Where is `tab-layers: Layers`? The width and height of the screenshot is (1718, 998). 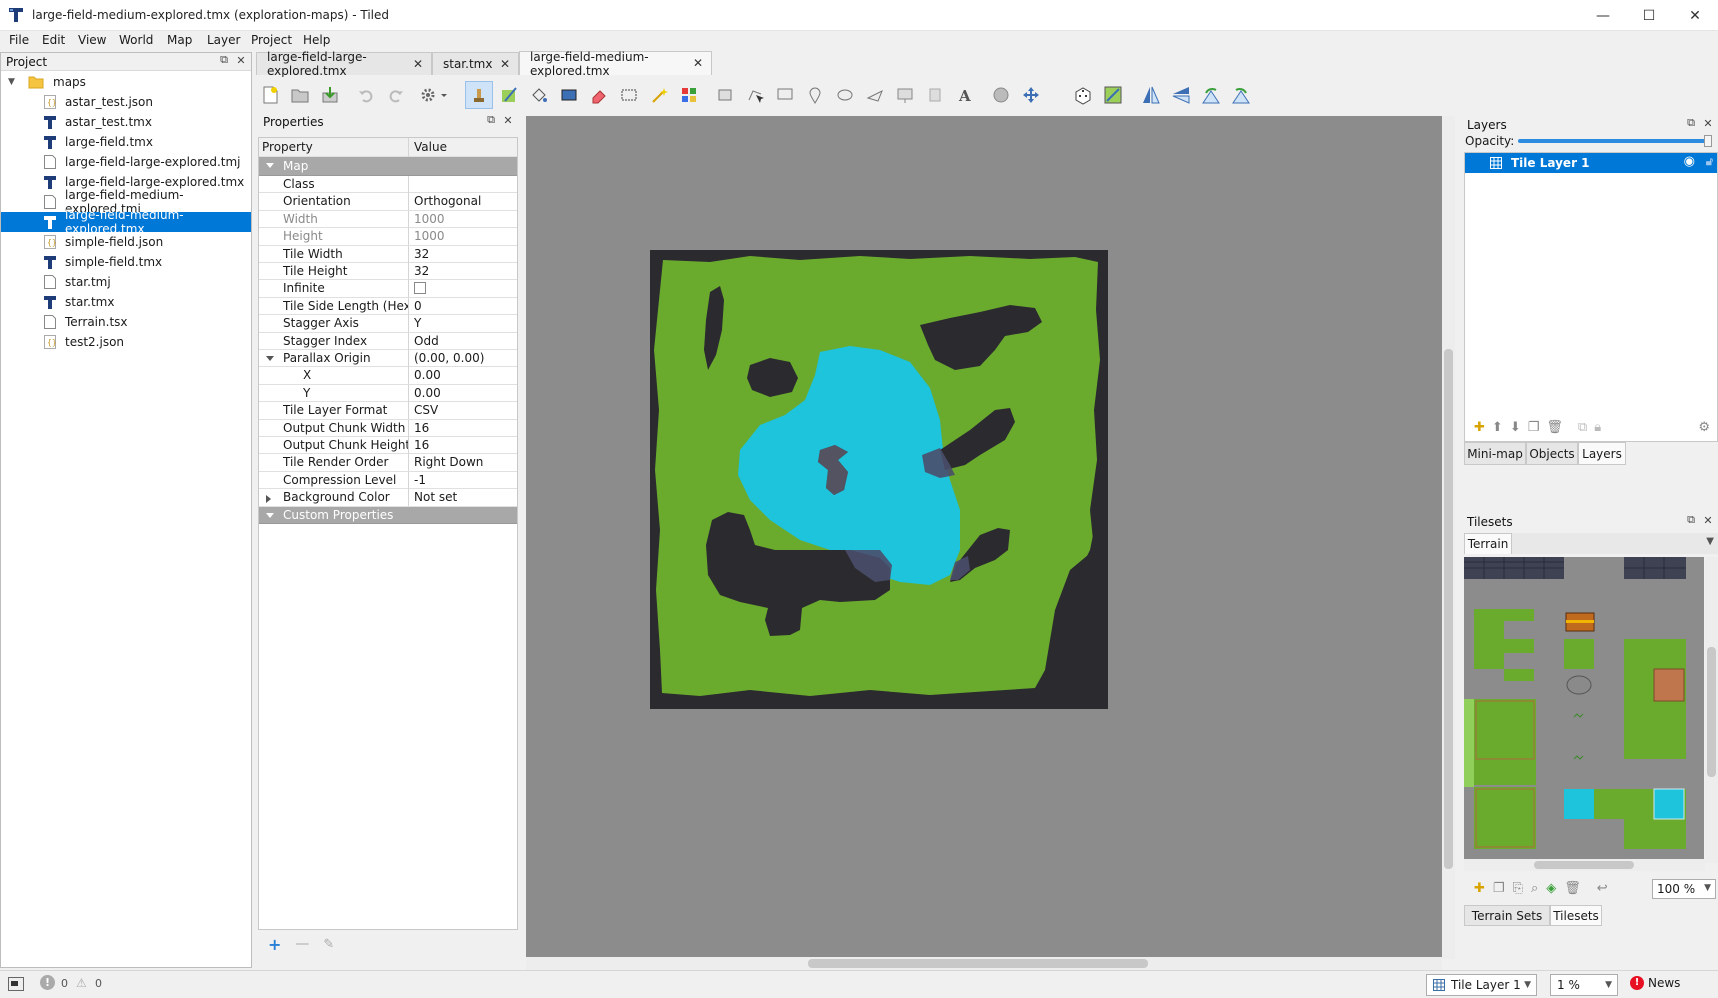 tab-layers: Layers is located at coordinates (1602, 453).